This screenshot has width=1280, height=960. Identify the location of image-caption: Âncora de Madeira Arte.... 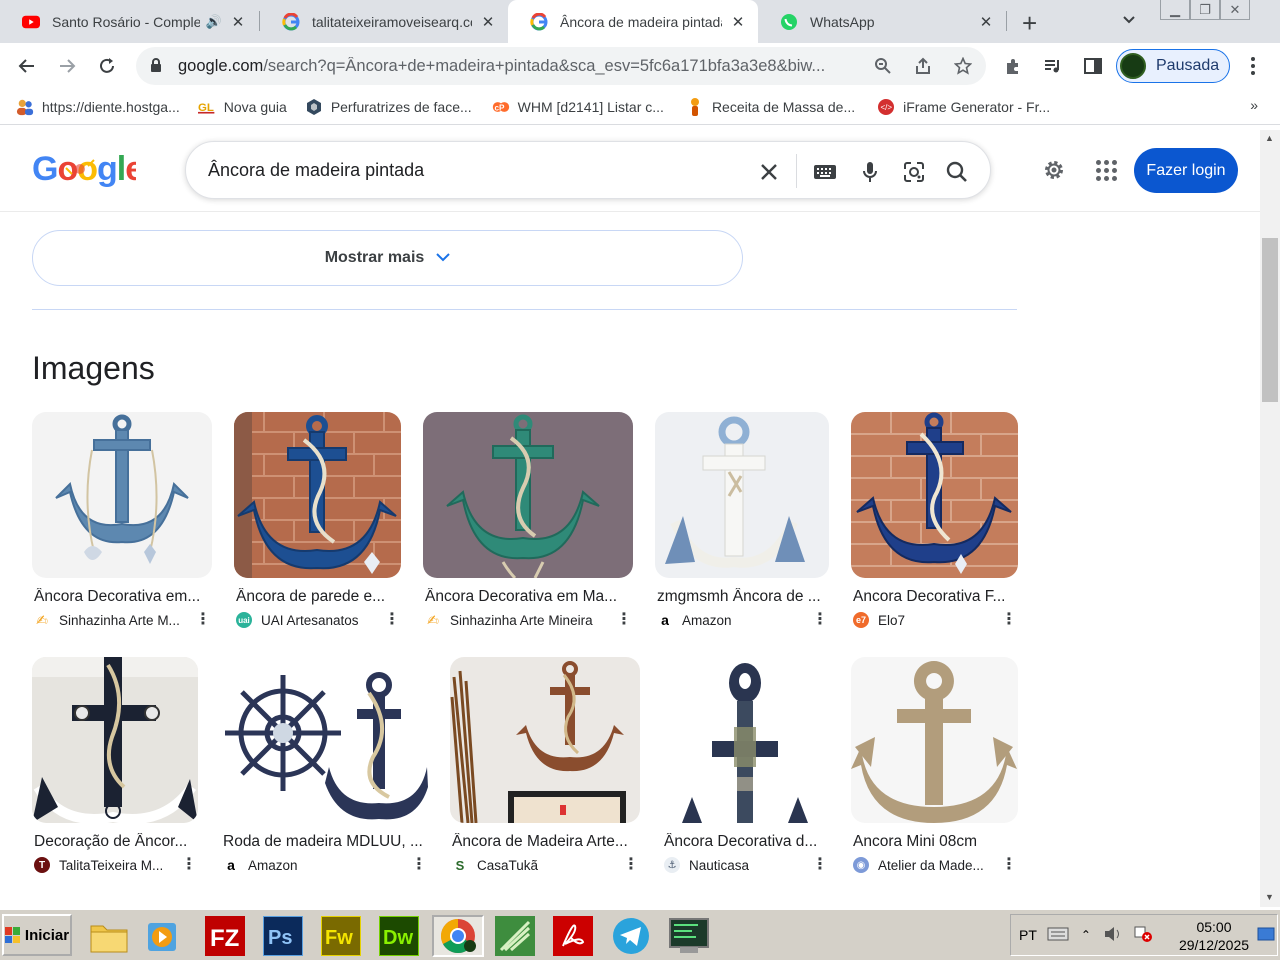
(545, 842).